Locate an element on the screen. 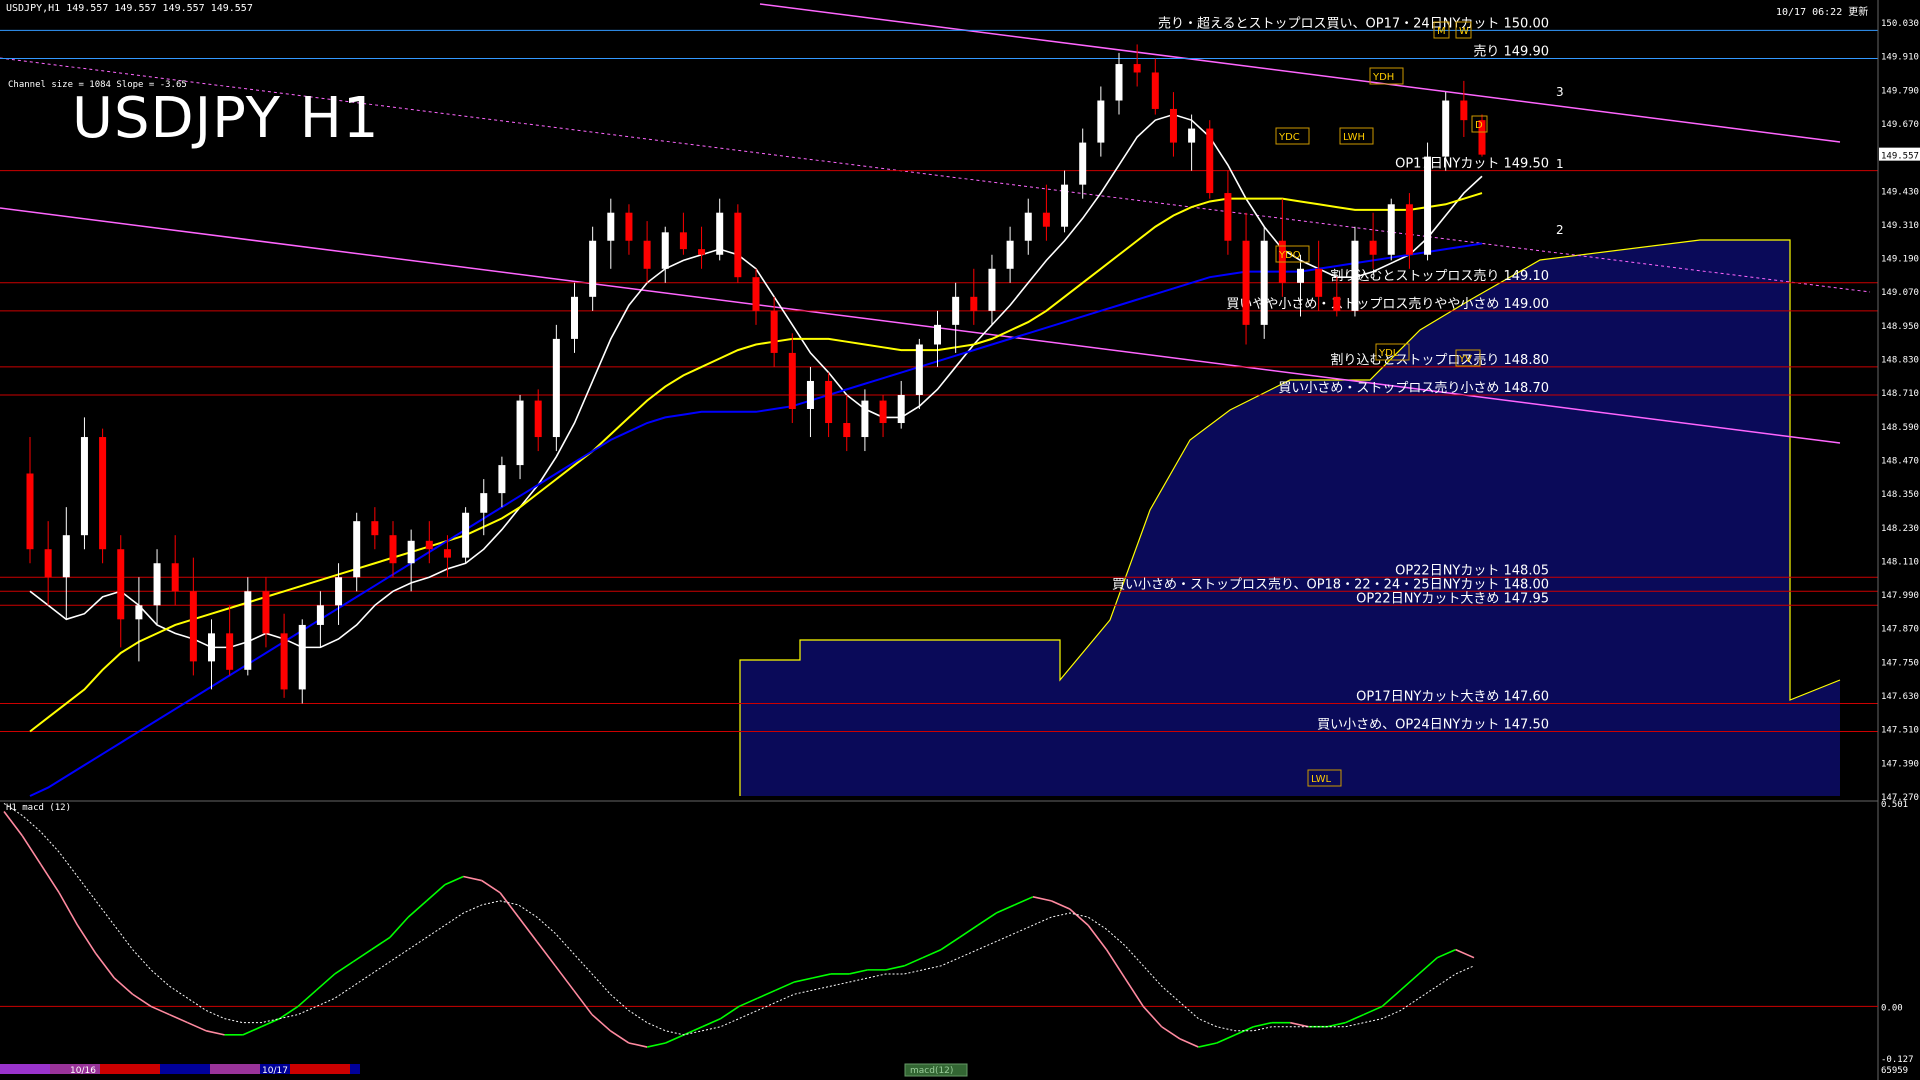 This screenshot has width=1920, height=1080. level-label: 売り・超えるとストップロス買い、OP17・24日NYカット 150.00 is located at coordinates (1353, 23).